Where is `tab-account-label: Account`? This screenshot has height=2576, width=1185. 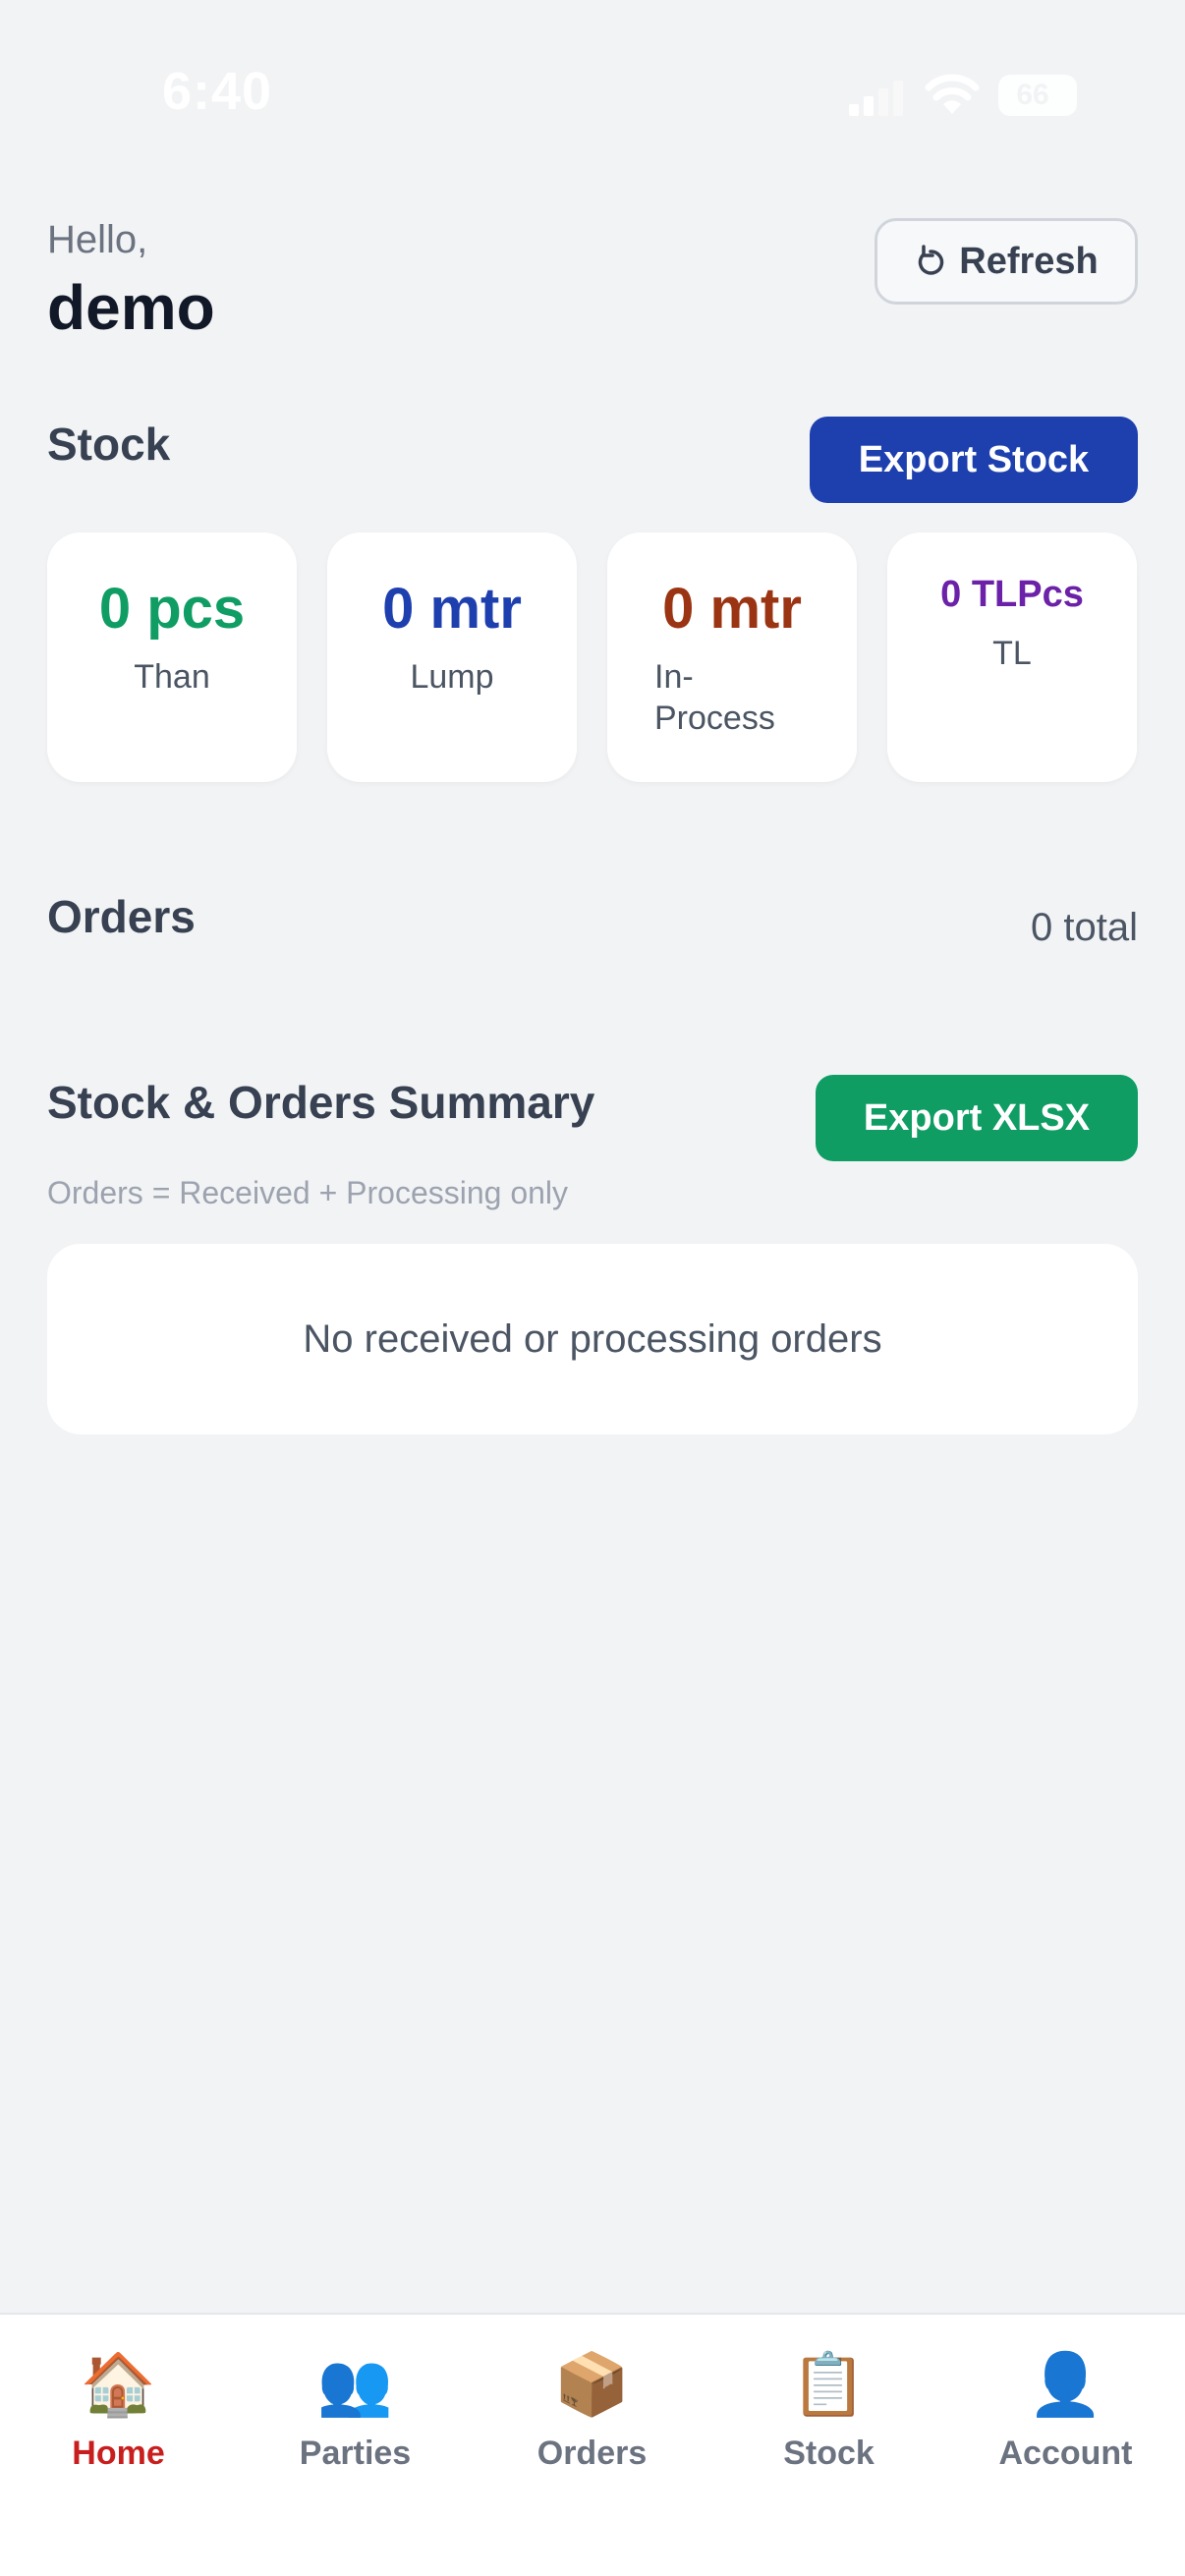 tab-account-label: Account is located at coordinates (1065, 2453).